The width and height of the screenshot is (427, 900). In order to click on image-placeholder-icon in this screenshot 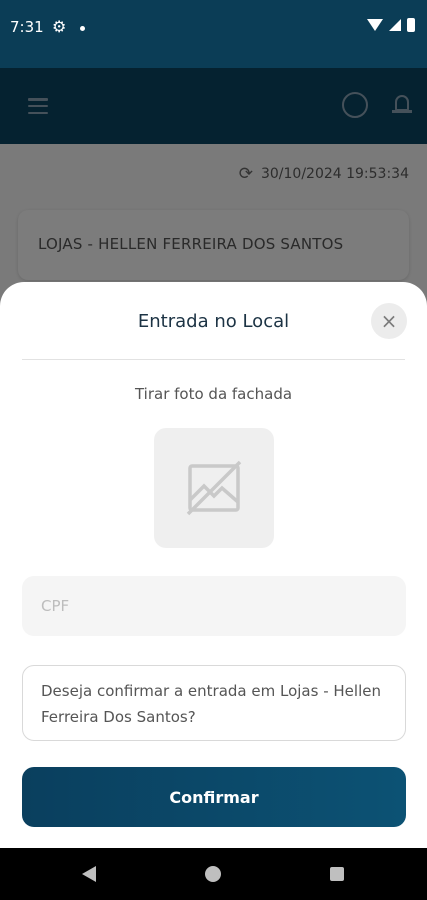, I will do `click(214, 488)`.